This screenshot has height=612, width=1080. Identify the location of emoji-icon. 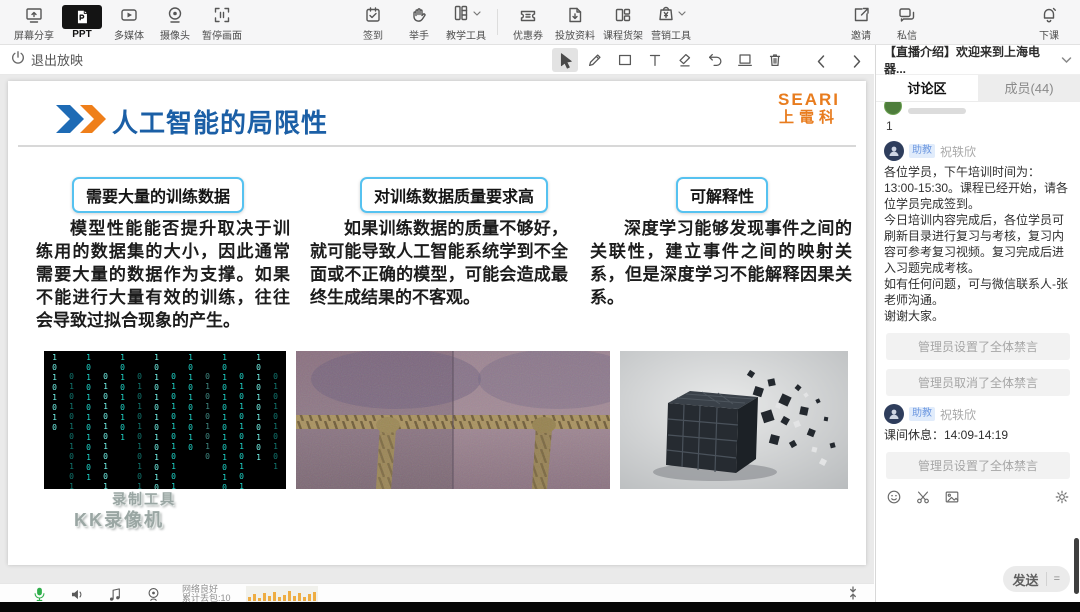
(894, 497).